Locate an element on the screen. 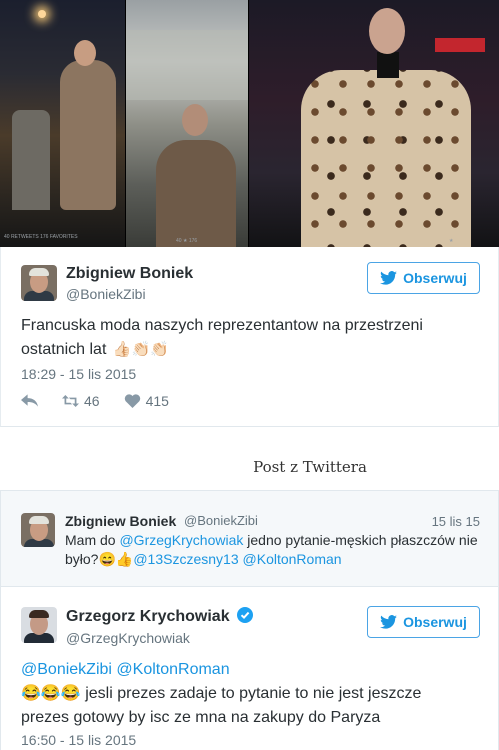 The height and width of the screenshot is (750, 499). fountain-statues is located at coordinates (187, 65).